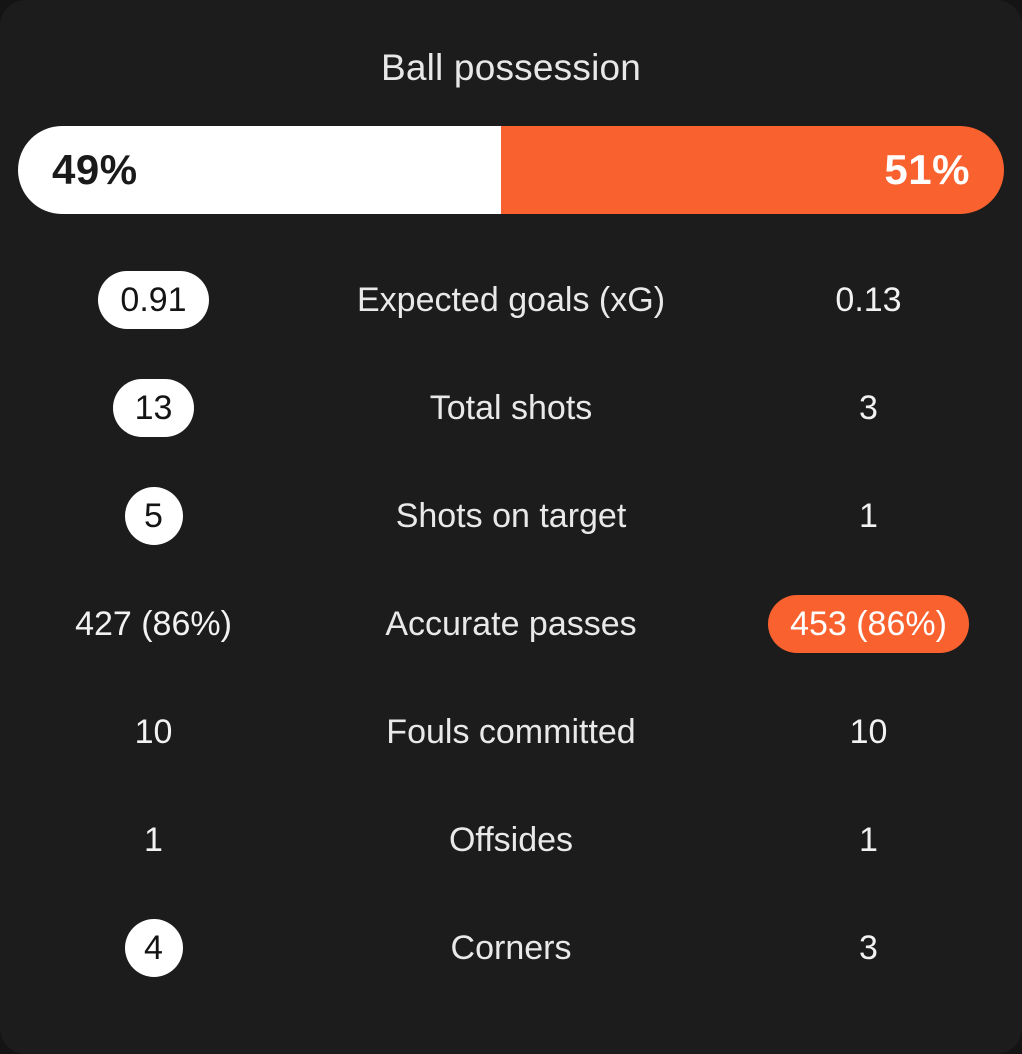 The height and width of the screenshot is (1054, 1022). I want to click on stat-row: 1 Offsides 1, so click(511, 840).